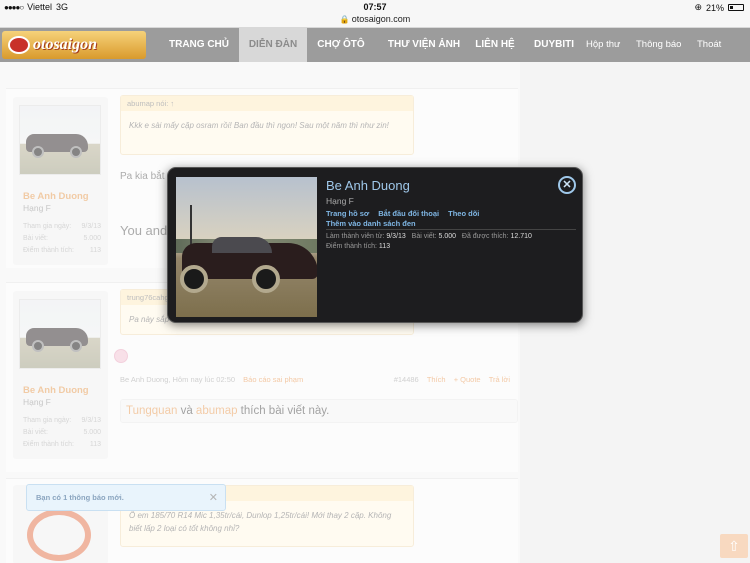  Describe the element at coordinates (554, 45) in the screenshot. I see `nav-user: DUYBITI` at that location.